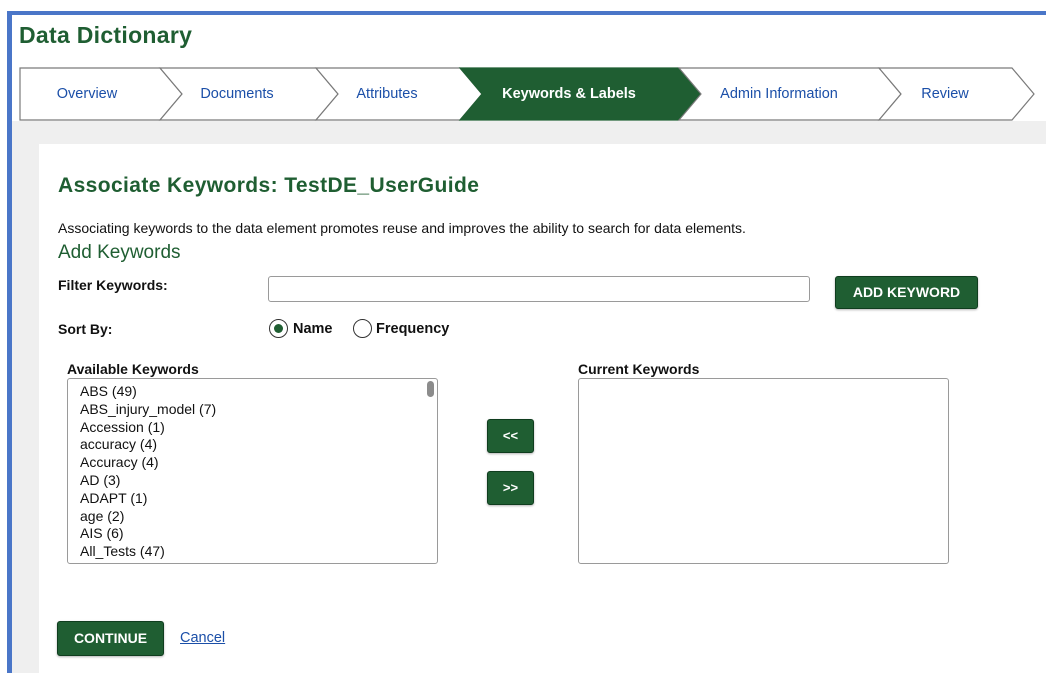 The width and height of the screenshot is (1046, 673). I want to click on add-keyword-button: ADD KEYWORD, so click(906, 292).